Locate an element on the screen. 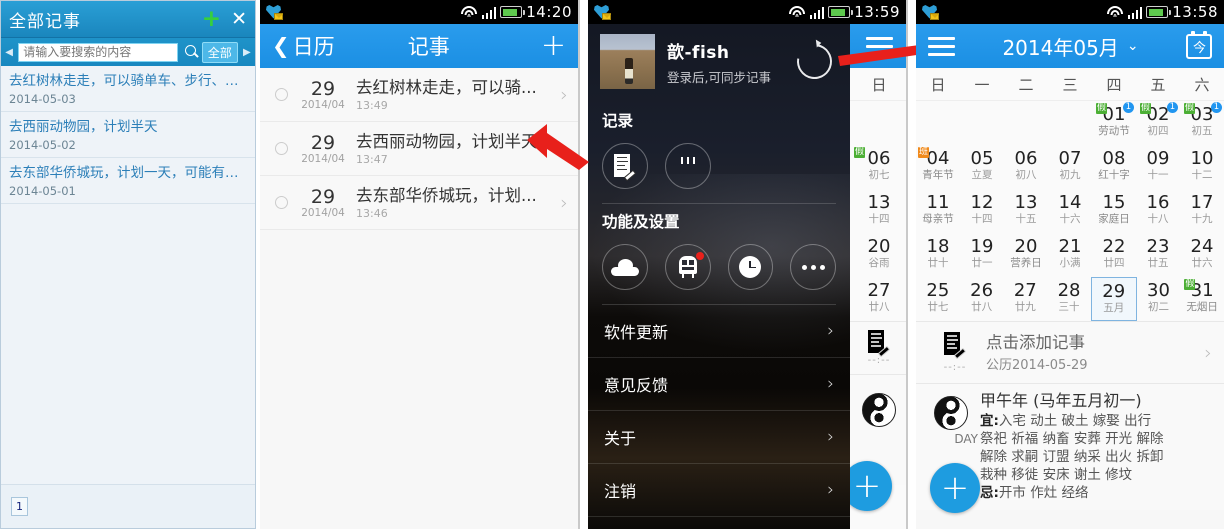  profile-text: 歆-fish 登录后,可同步记事 is located at coordinates (732, 62).